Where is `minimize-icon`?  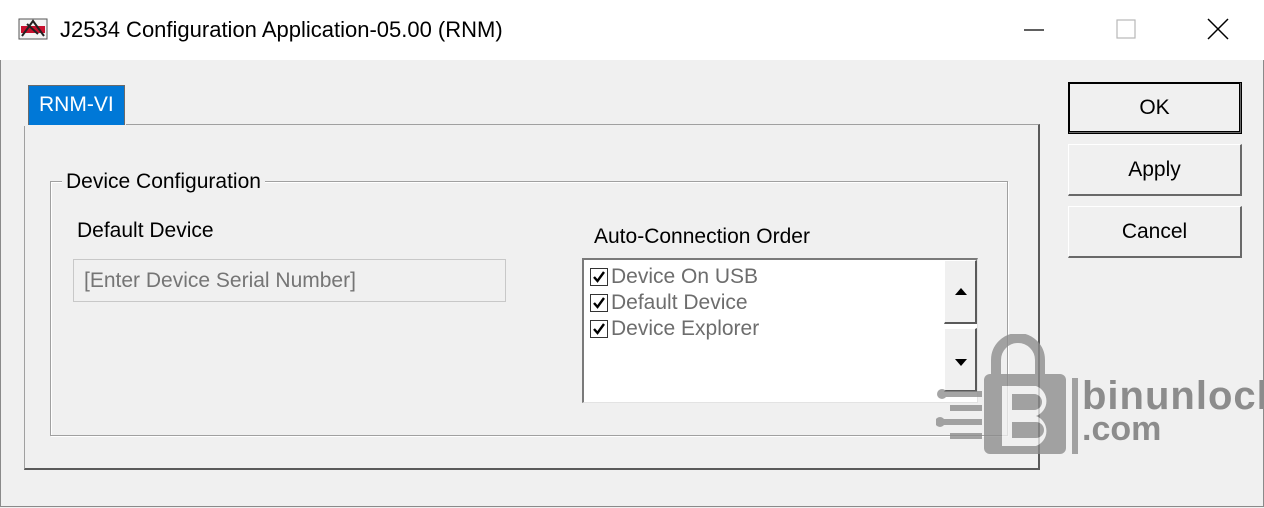 minimize-icon is located at coordinates (1034, 30).